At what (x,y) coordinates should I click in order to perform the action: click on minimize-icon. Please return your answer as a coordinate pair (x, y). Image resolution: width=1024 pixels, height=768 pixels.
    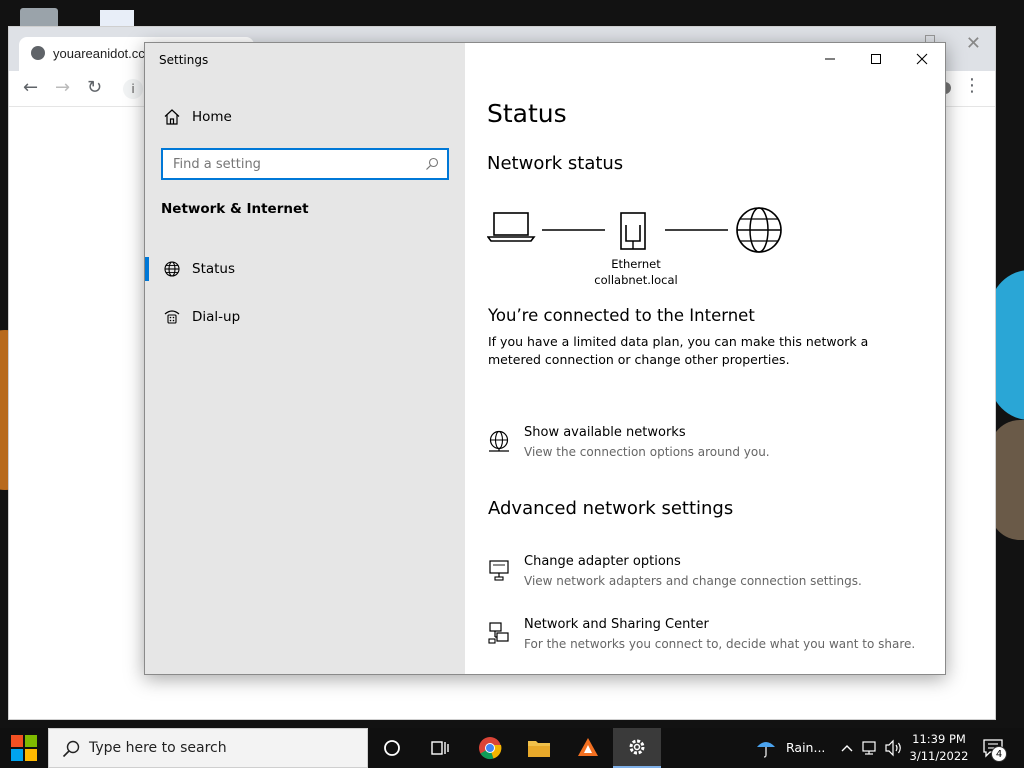
    Looking at the image, I should click on (830, 59).